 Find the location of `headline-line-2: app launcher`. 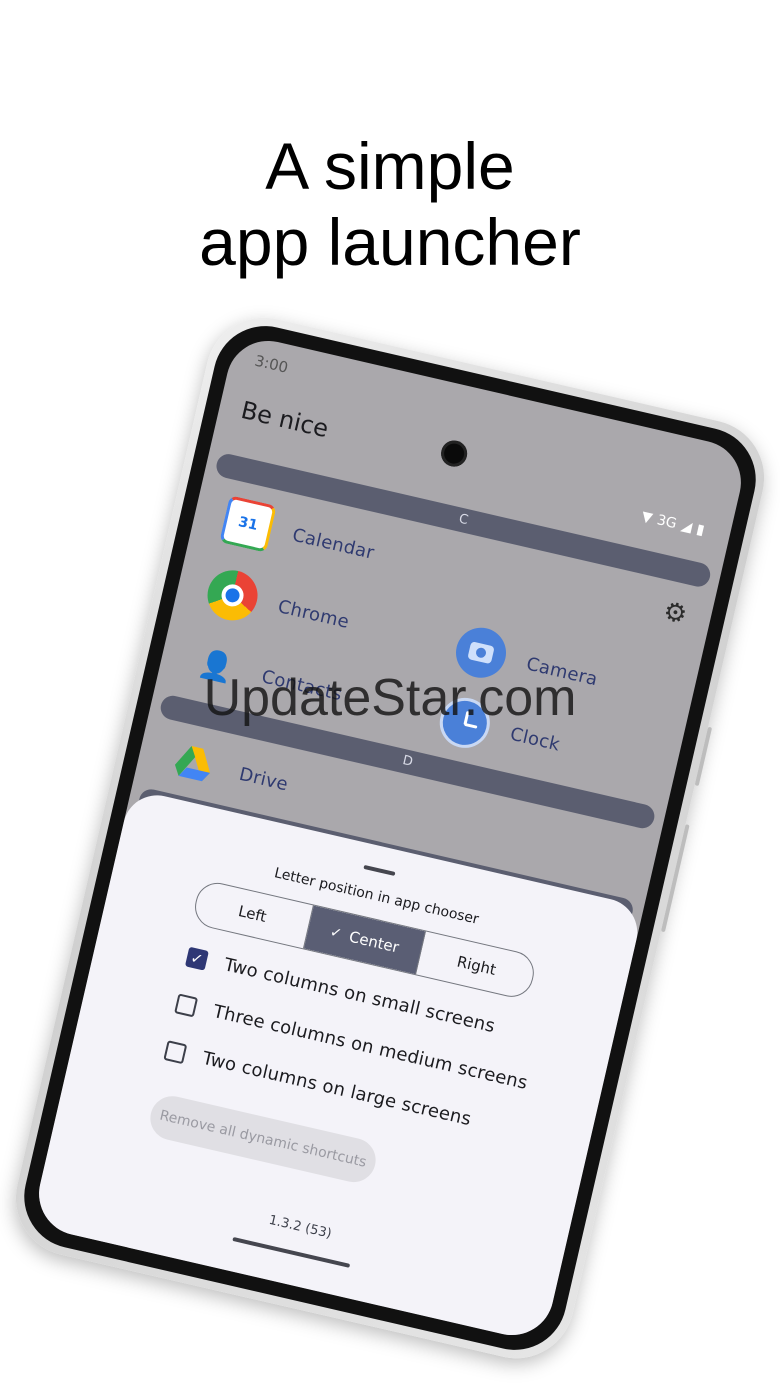

headline-line-2: app launcher is located at coordinates (390, 242).